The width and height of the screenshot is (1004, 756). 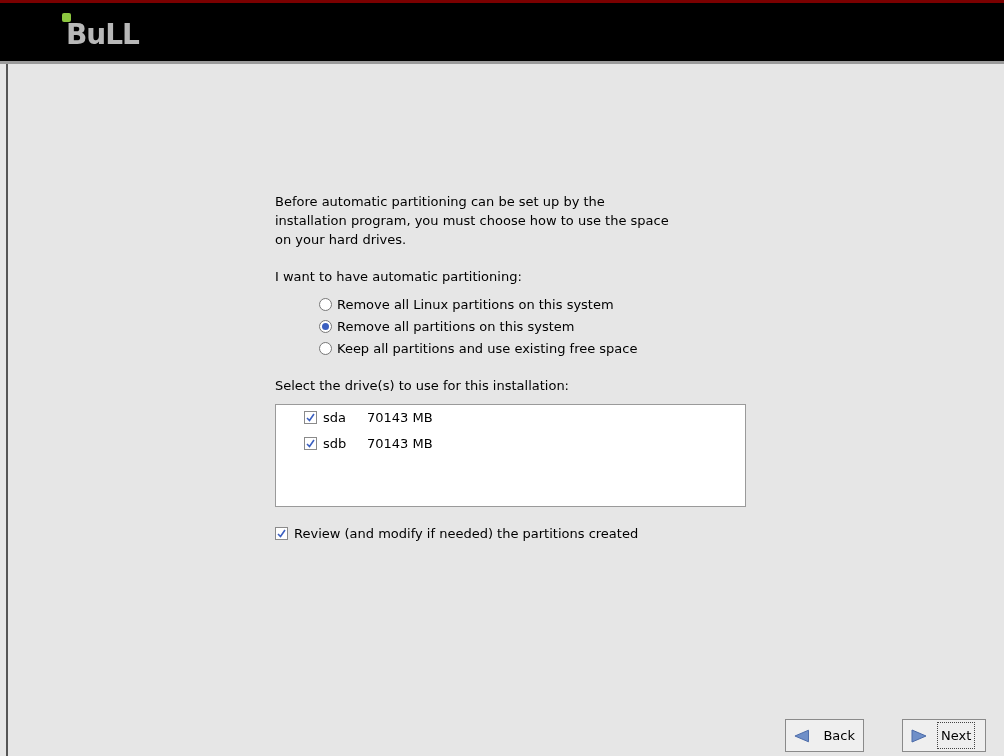 I want to click on radio-option: Remove all Linux partitions on this system, so click(x=661, y=304).